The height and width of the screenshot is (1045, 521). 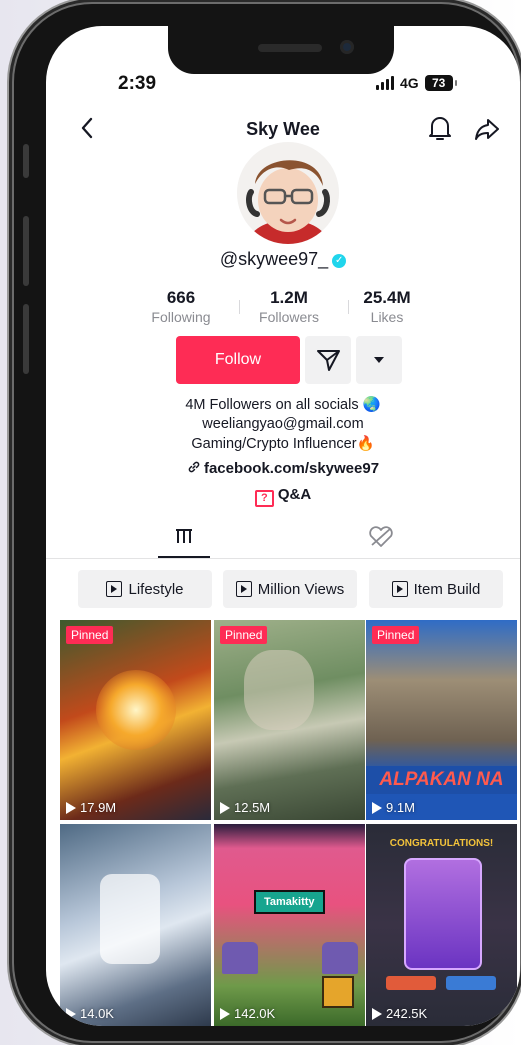 I want to click on view-count: 142.0K, so click(x=247, y=1013).